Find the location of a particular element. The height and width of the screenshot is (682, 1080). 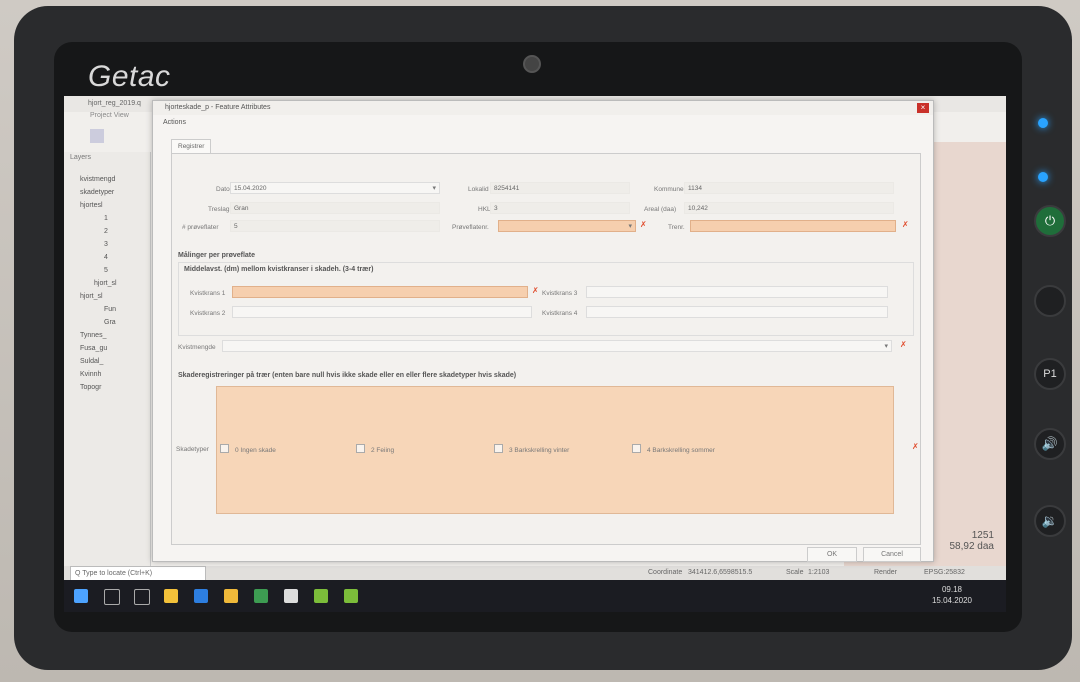

areal-label: Areal (daa) is located at coordinates (660, 209).